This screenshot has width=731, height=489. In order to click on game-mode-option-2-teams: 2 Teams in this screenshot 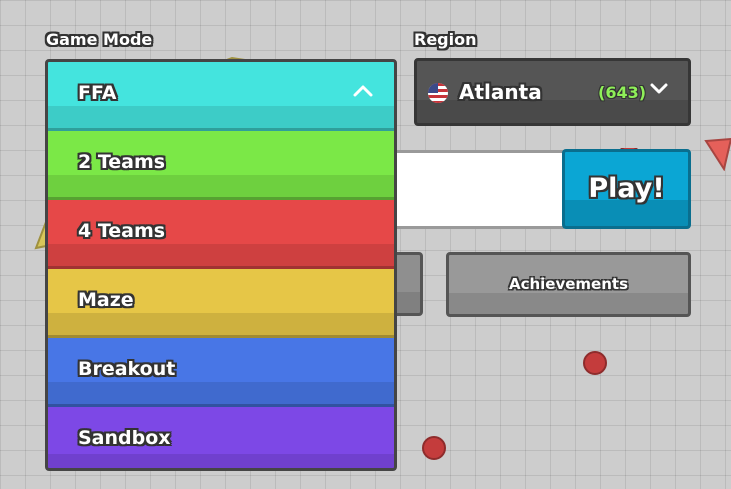, I will do `click(221, 165)`.